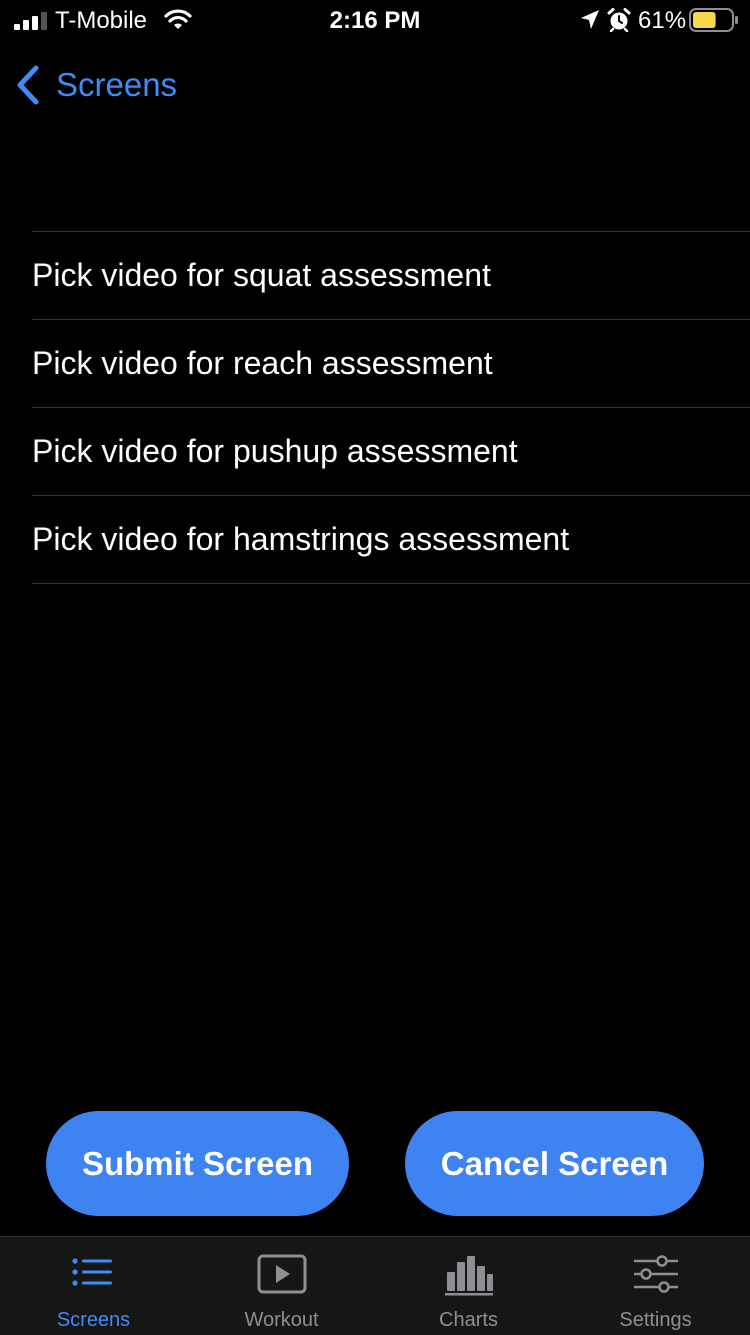 This screenshot has width=750, height=1335. Describe the element at coordinates (468, 1320) in the screenshot. I see `tab-charts-label: Charts` at that location.